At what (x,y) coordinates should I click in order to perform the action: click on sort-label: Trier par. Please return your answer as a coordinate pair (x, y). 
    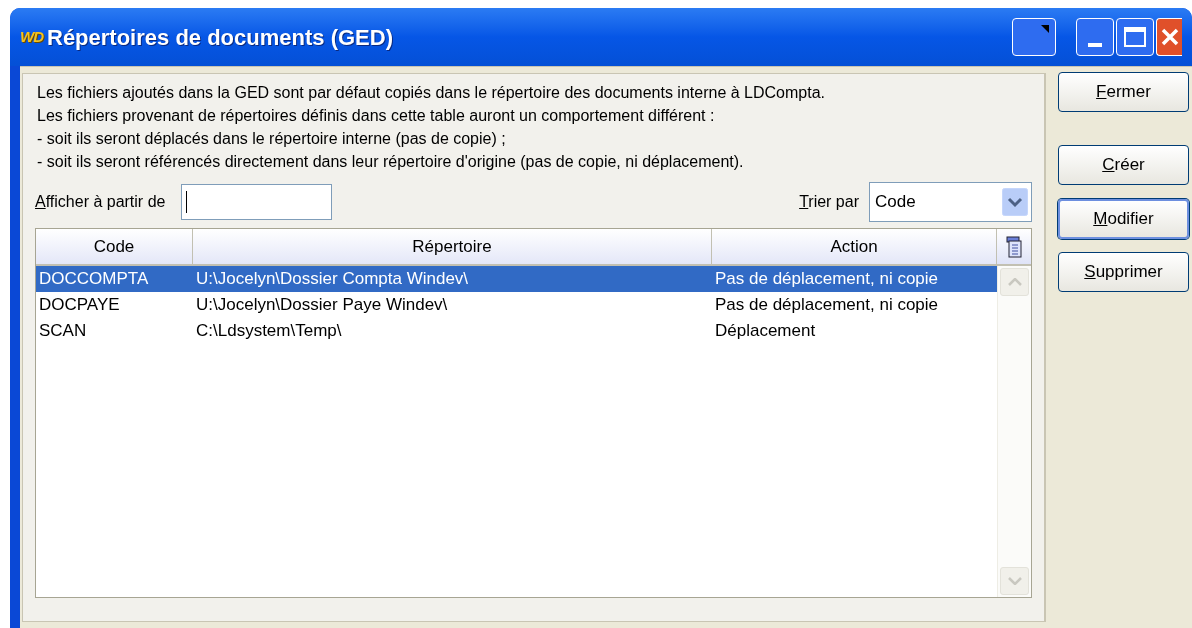
    Looking at the image, I should click on (829, 202).